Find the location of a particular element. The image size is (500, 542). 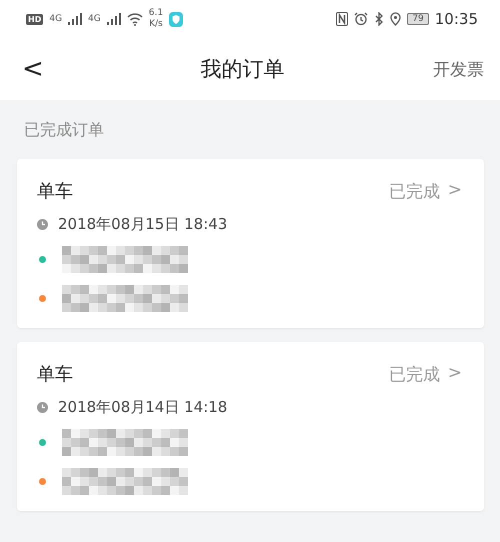

alarm-icon is located at coordinates (361, 19).